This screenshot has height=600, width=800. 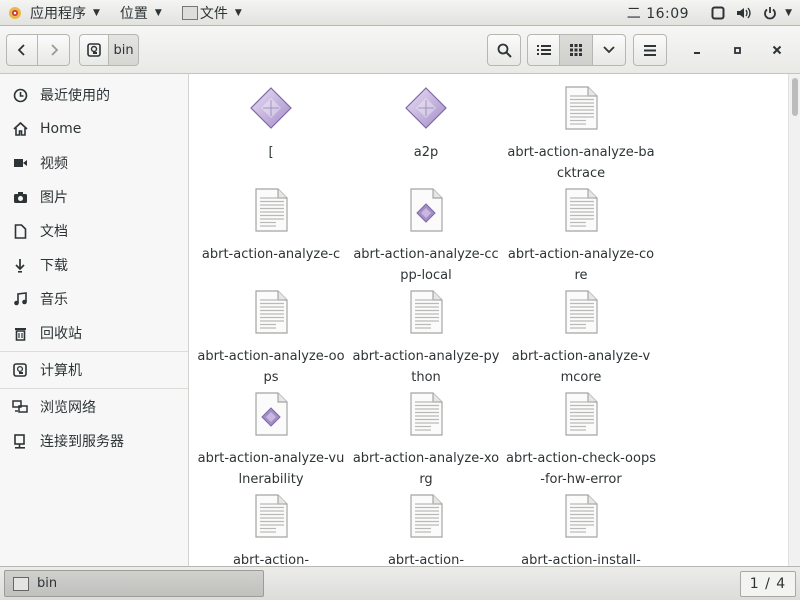 What do you see at coordinates (61, 371) in the screenshot?
I see `sidebar-item-label: 计算机` at bounding box center [61, 371].